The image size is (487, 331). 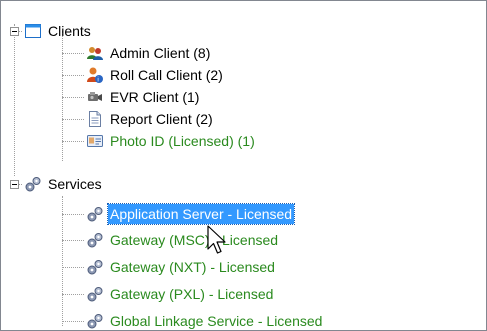 What do you see at coordinates (194, 240) in the screenshot?
I see `tree-node-label: Gateway (MSC) - Licensed` at bounding box center [194, 240].